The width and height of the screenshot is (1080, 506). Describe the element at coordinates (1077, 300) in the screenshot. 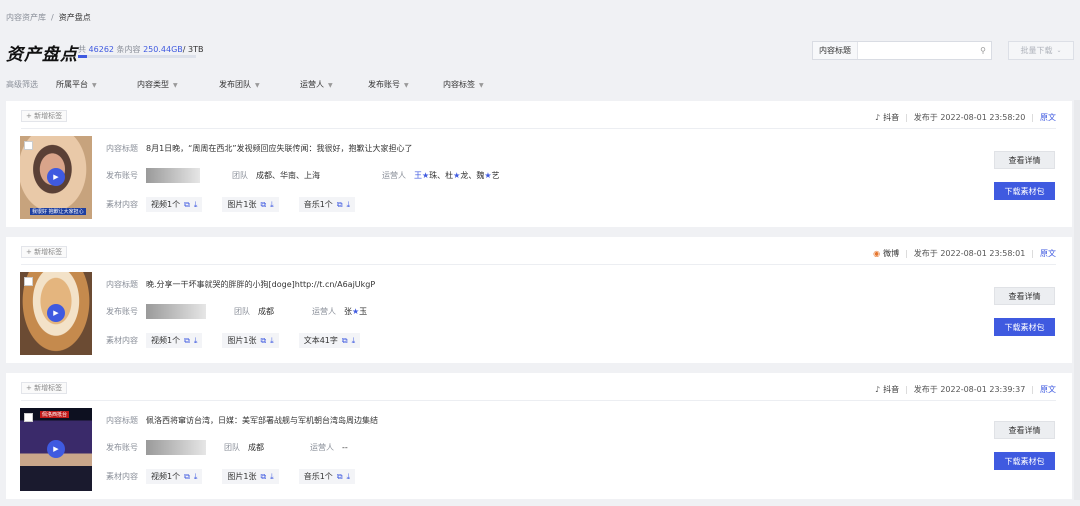

I see `scrollbar` at that location.